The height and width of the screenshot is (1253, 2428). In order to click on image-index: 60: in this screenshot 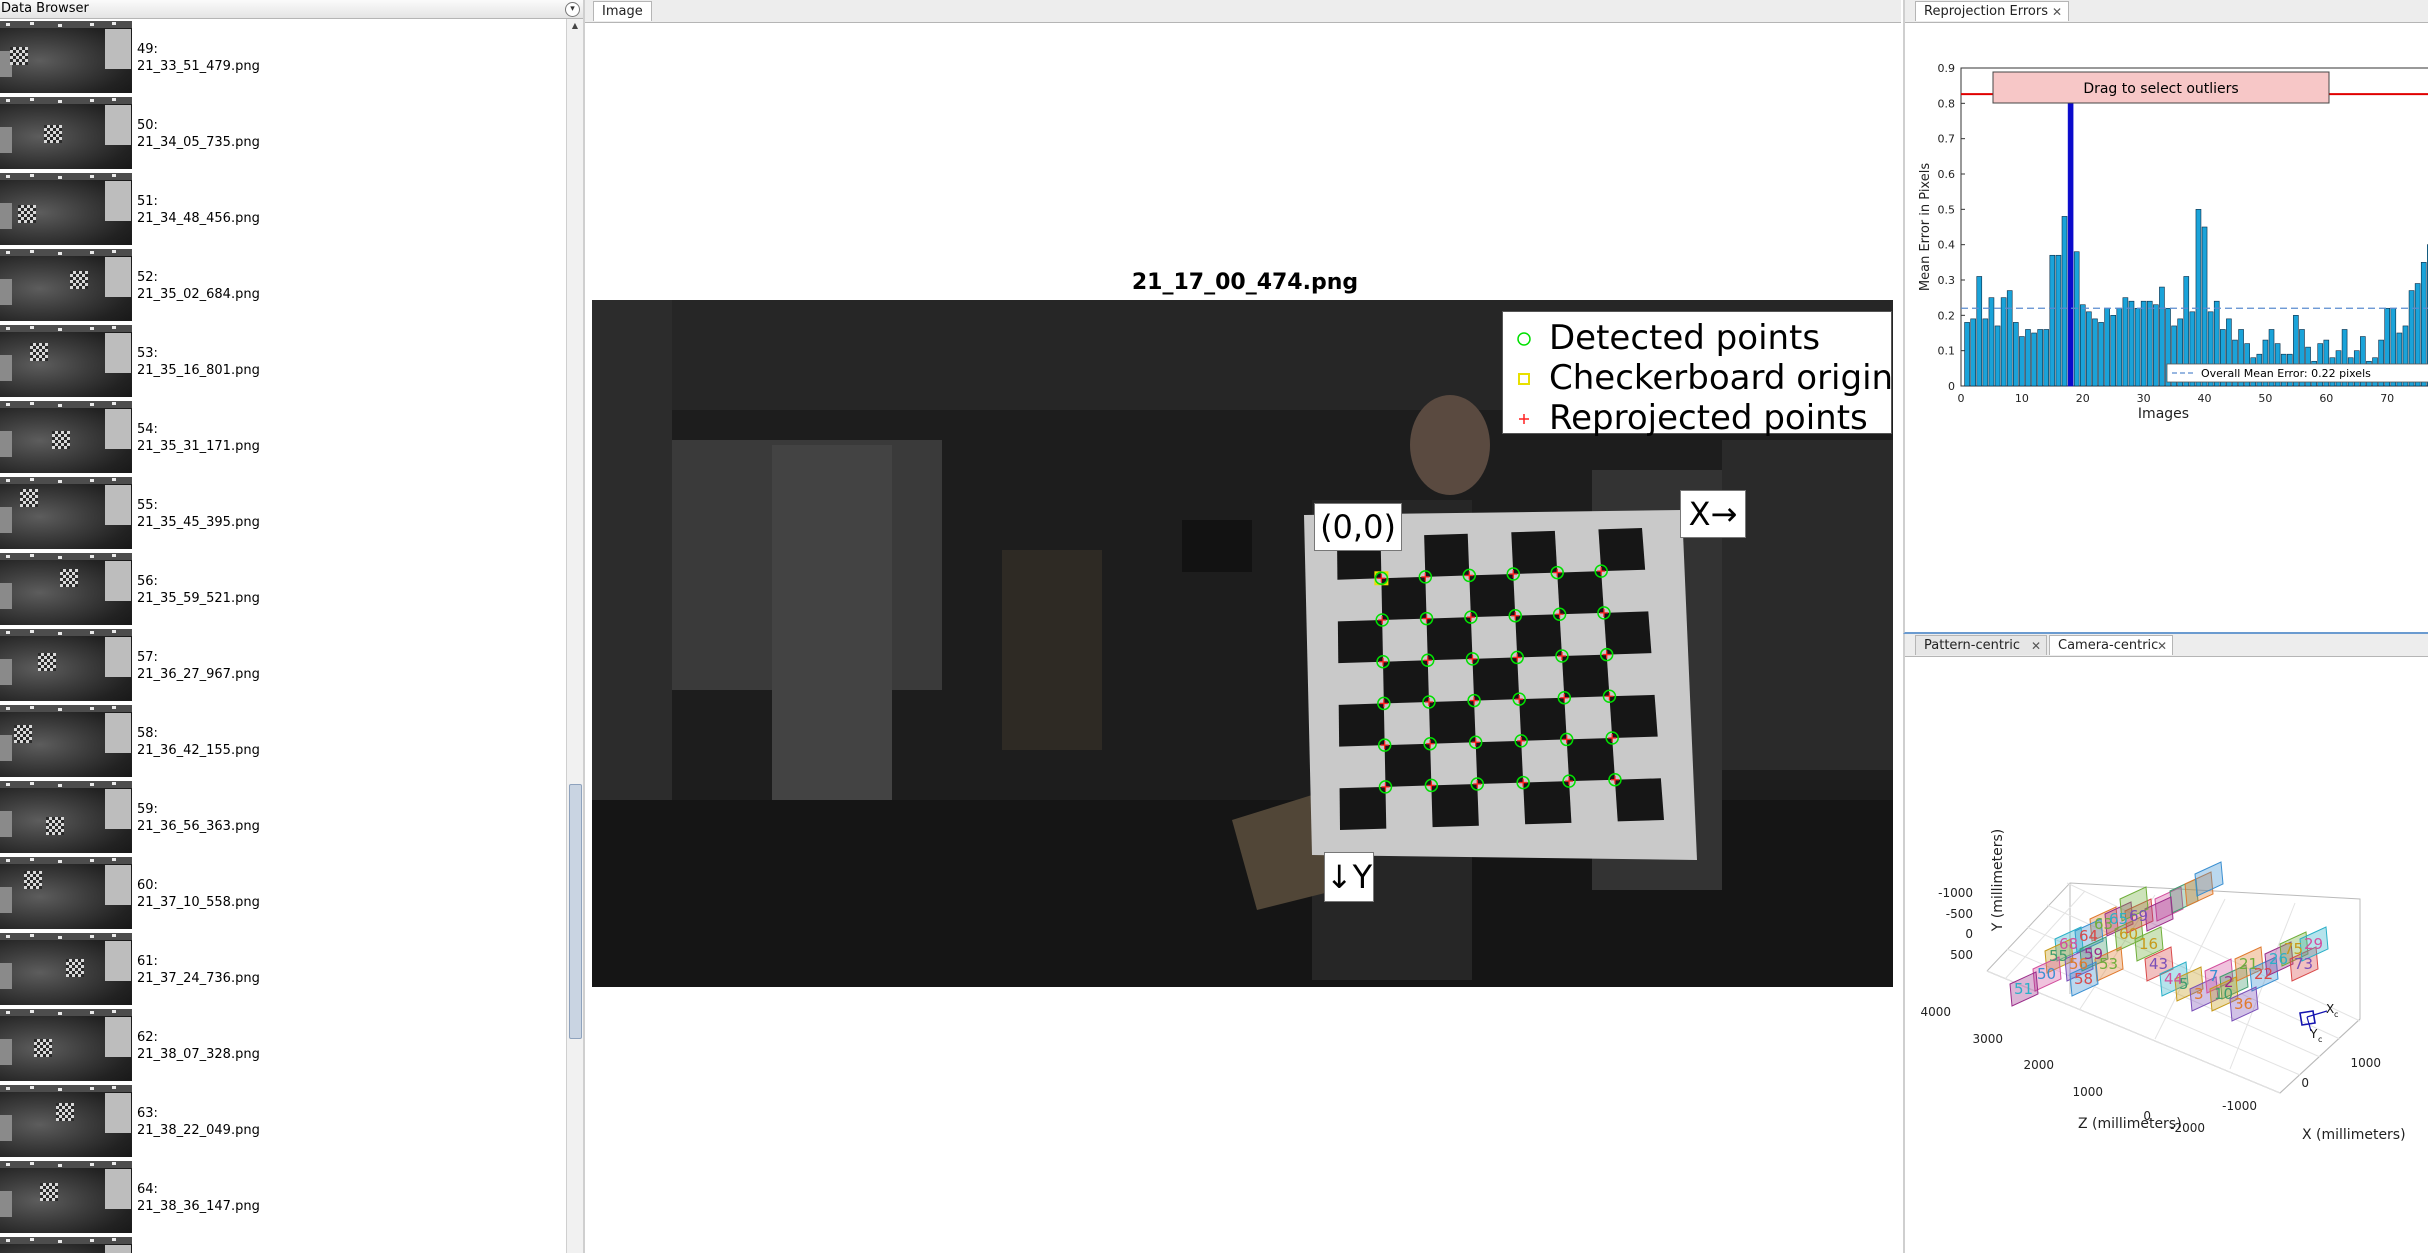, I will do `click(147, 885)`.